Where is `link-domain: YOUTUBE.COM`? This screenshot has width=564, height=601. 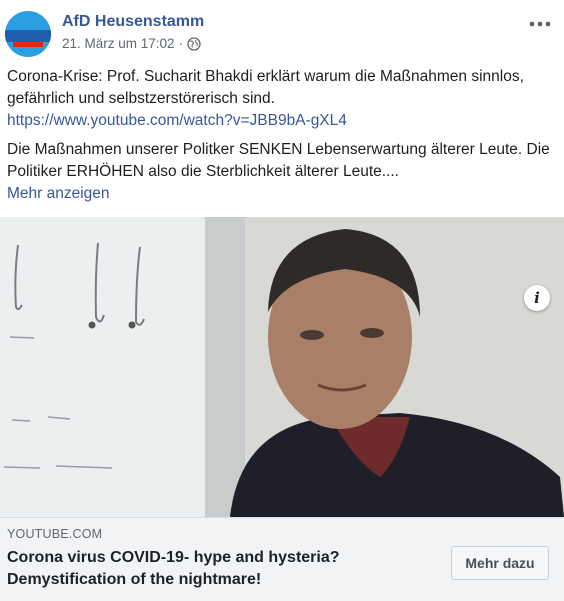 link-domain: YOUTUBE.COM is located at coordinates (55, 534).